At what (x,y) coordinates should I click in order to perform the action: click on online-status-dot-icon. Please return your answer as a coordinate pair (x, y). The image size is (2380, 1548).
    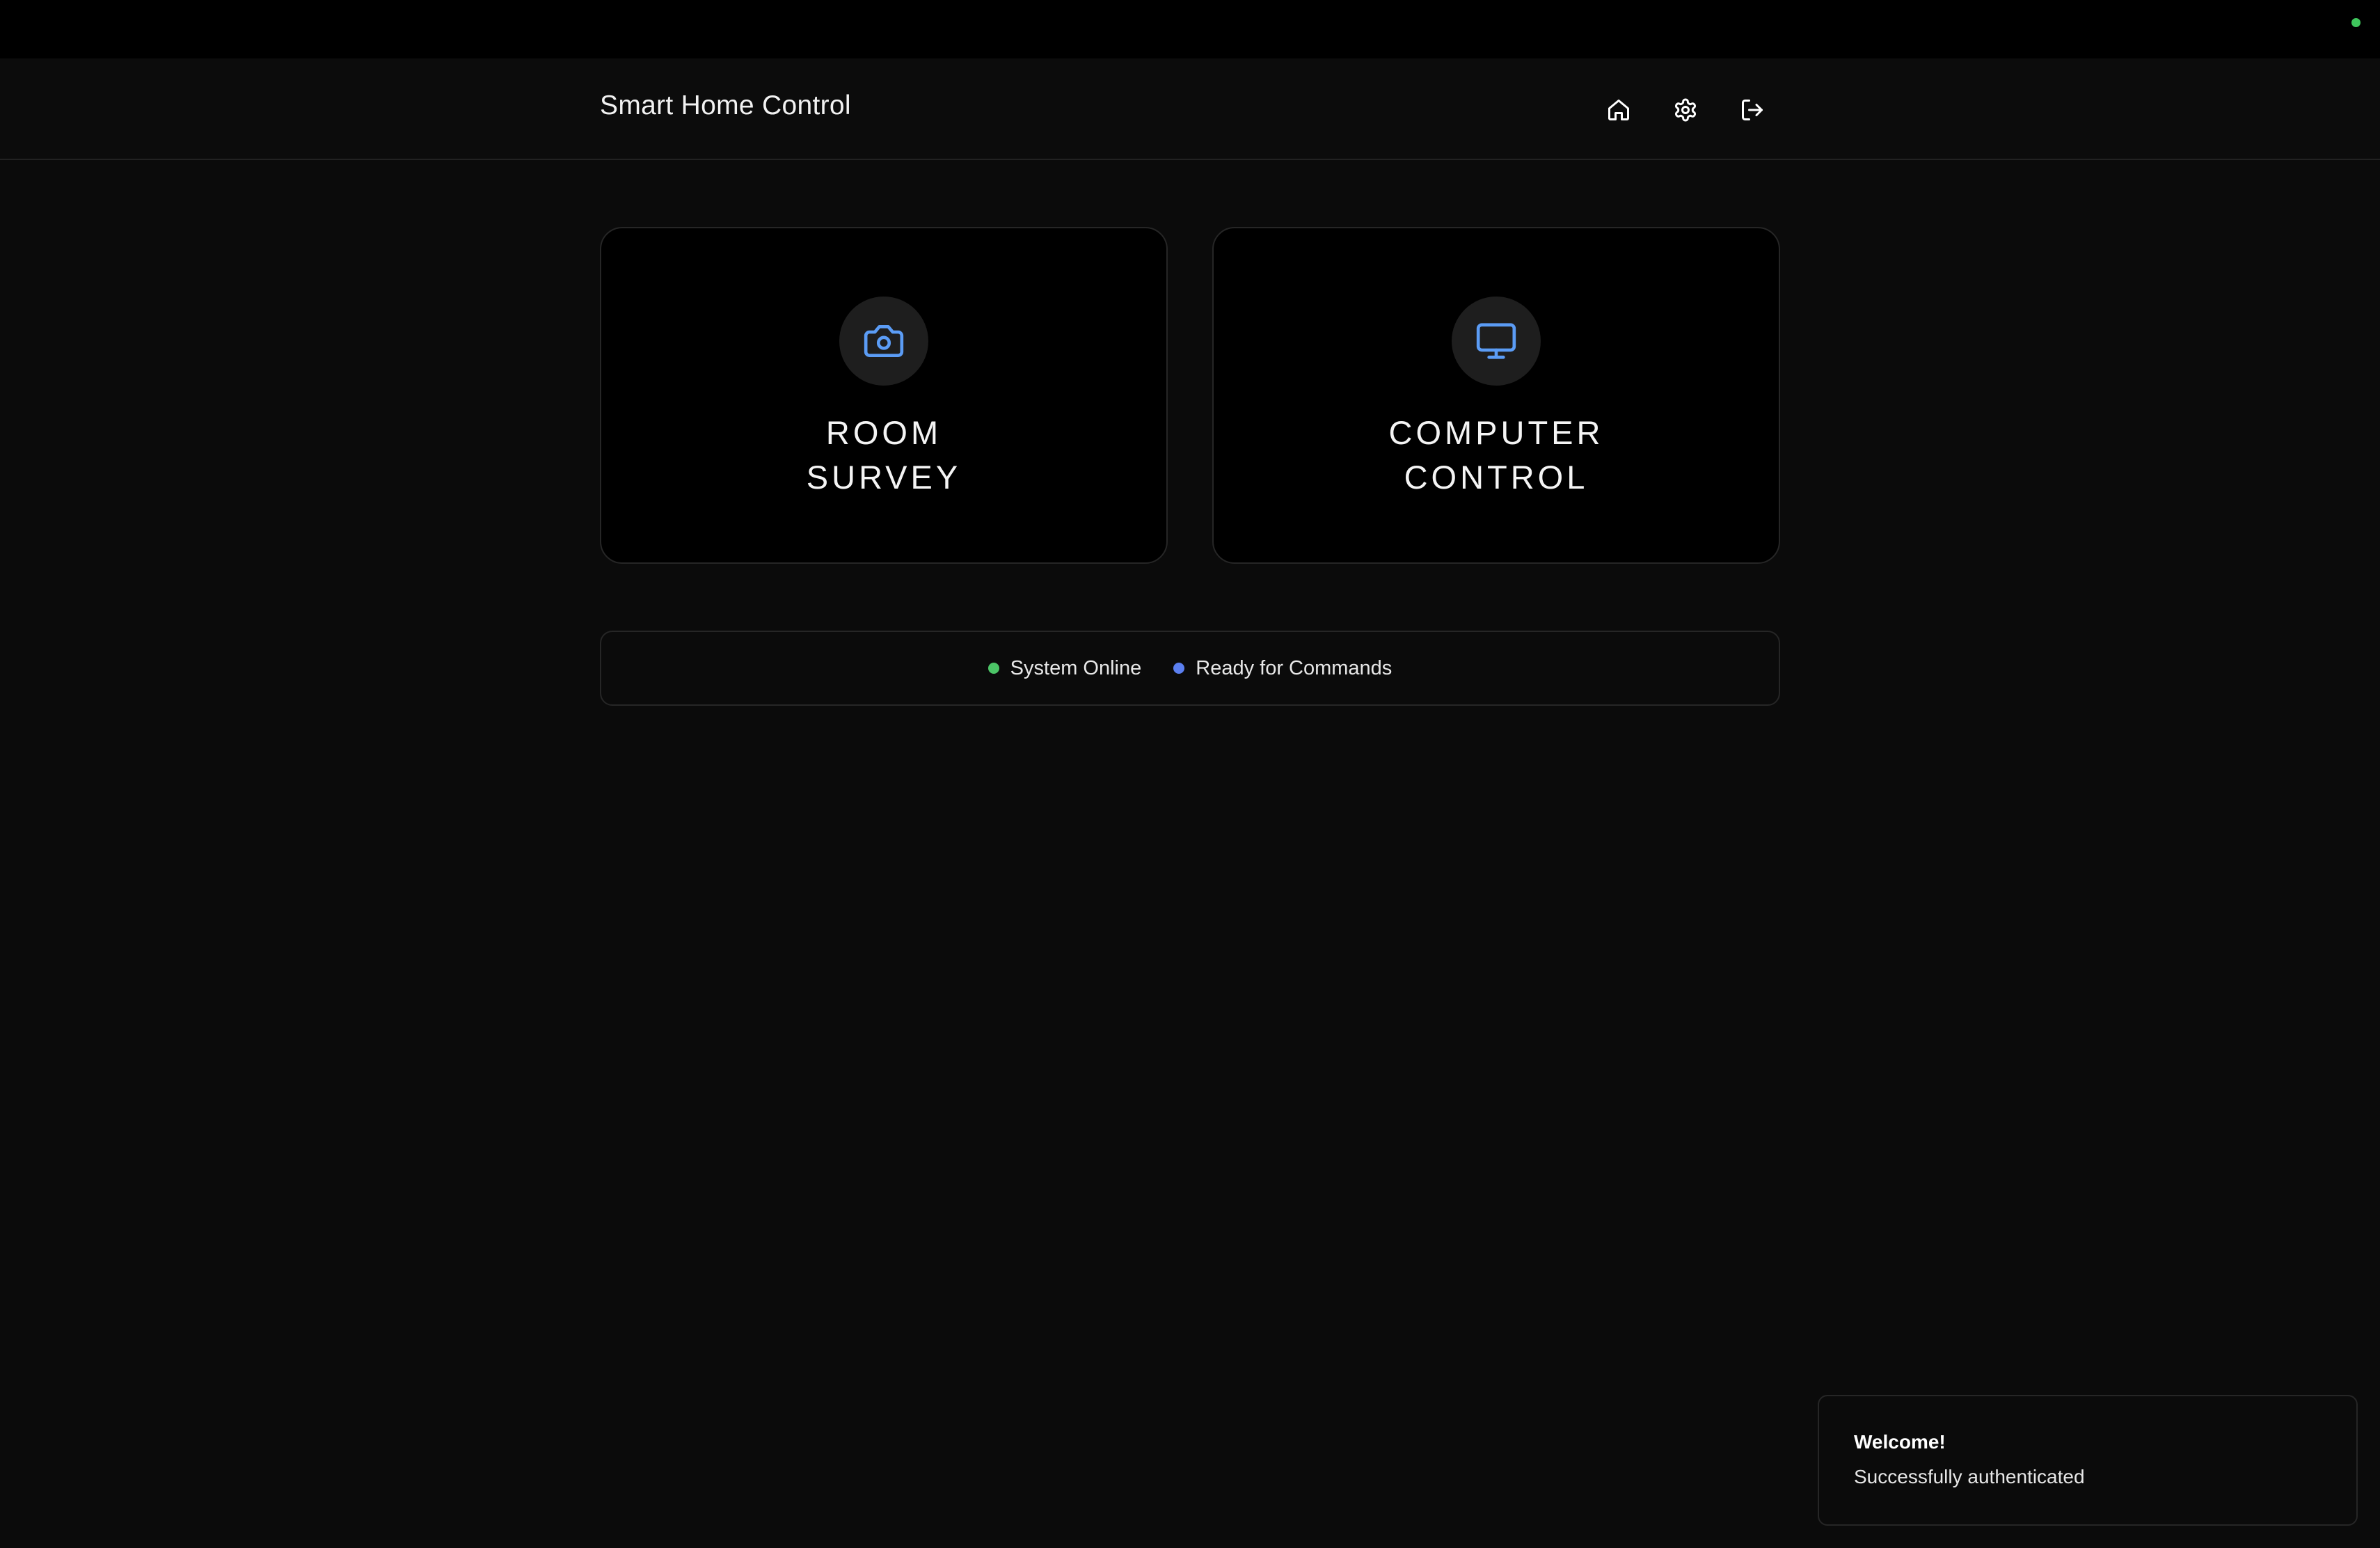
    Looking at the image, I should click on (993, 668).